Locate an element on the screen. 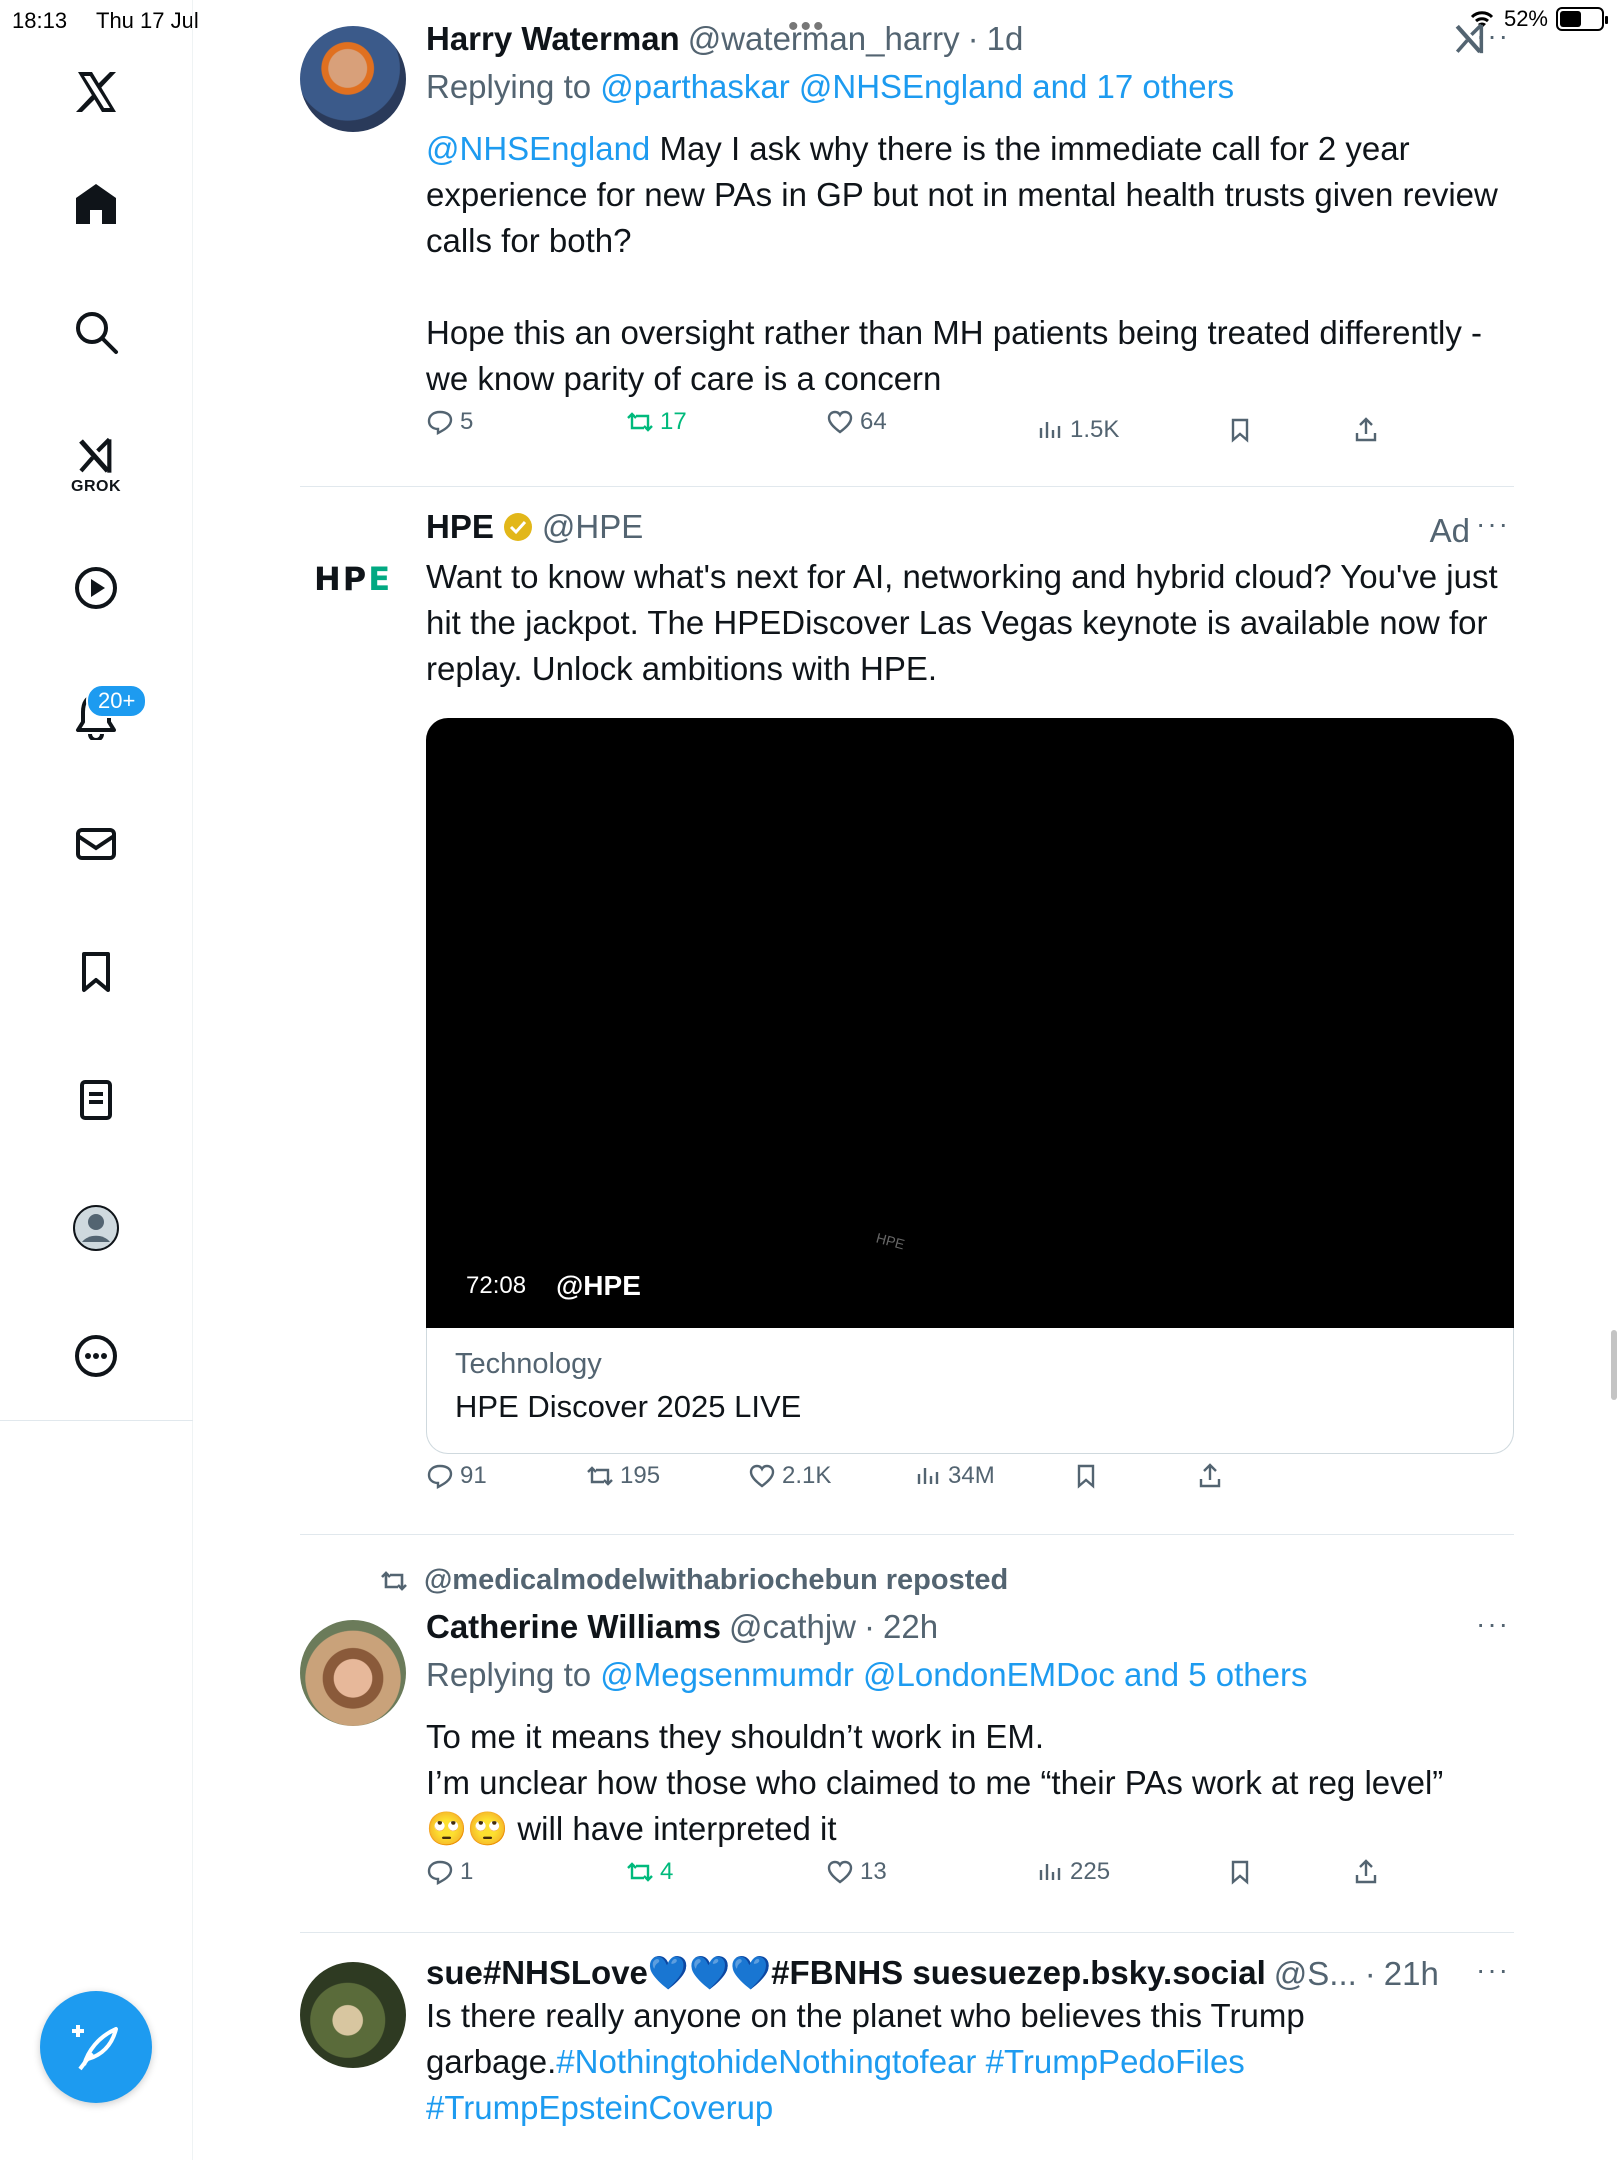 The width and height of the screenshot is (1620, 2160). ad-label: Ad is located at coordinates (1449, 530).